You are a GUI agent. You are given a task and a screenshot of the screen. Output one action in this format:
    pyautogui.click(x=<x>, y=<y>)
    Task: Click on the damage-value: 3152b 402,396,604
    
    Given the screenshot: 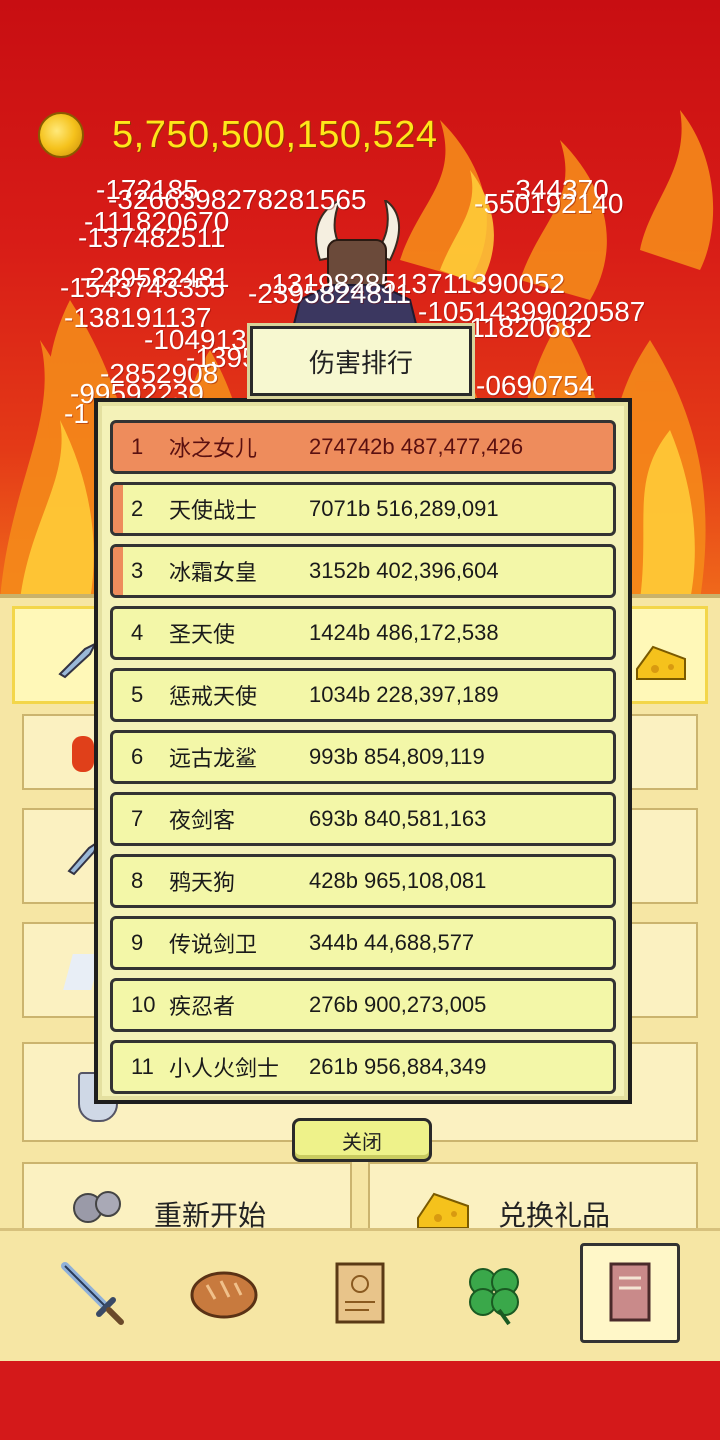 What is the action you would take?
    pyautogui.click(x=404, y=570)
    